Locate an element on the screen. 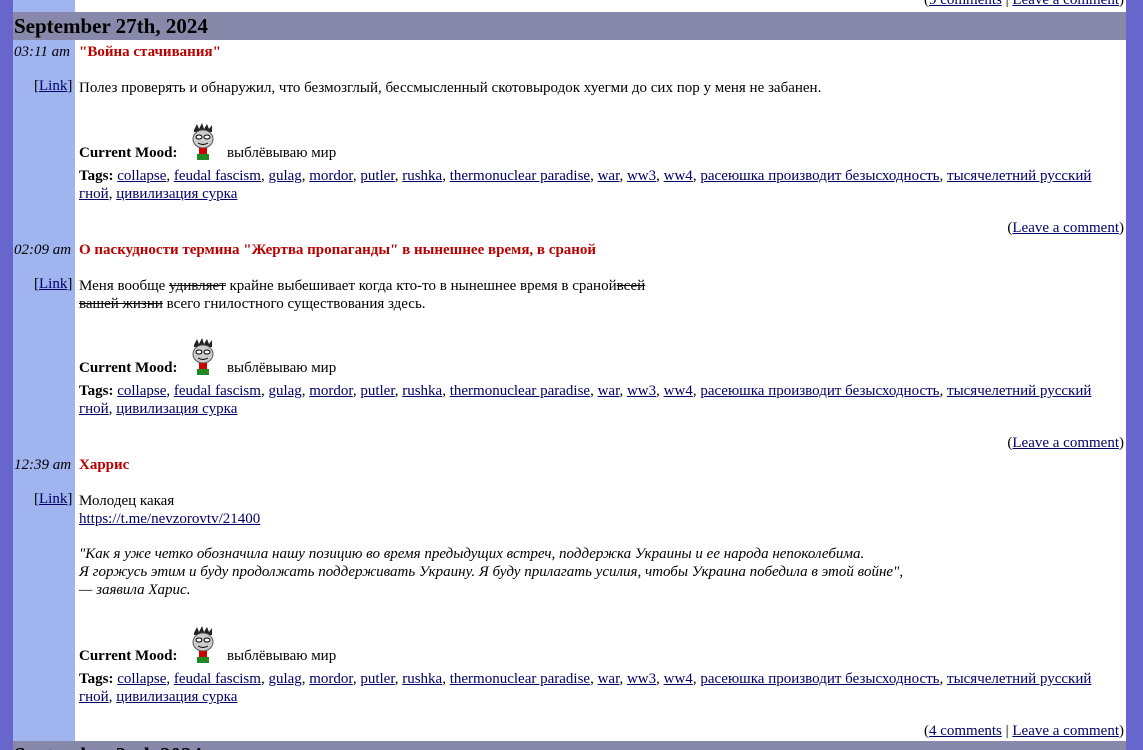  post-subject: "Война стачивания" is located at coordinates (150, 52).